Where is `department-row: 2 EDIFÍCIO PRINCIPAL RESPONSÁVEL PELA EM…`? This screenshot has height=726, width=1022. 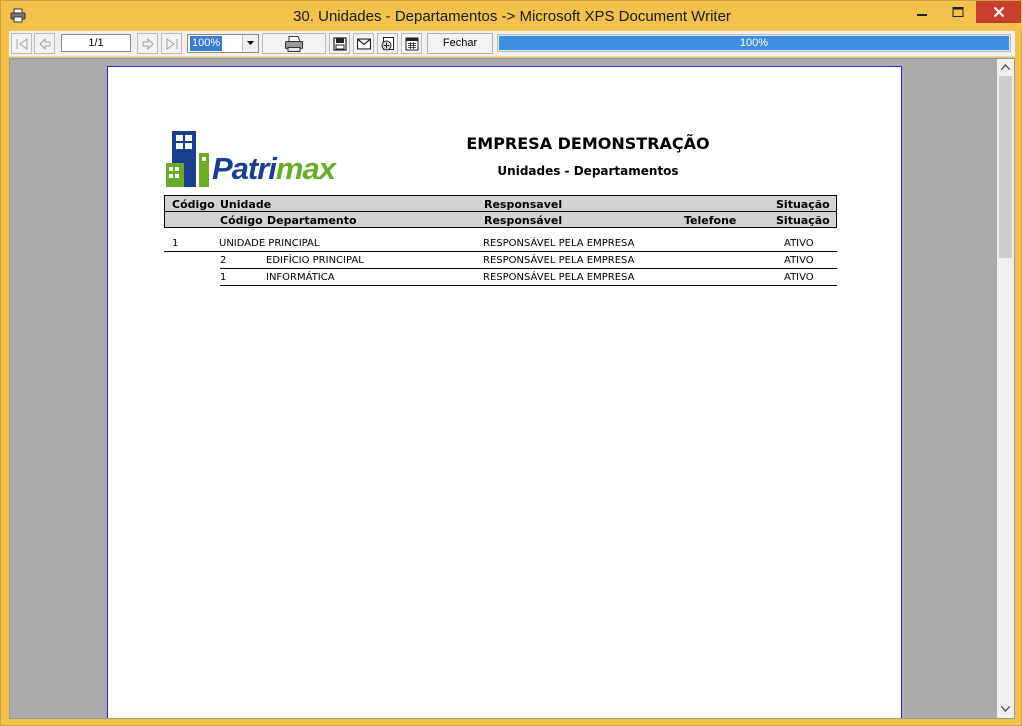 department-row: 2 EDIFÍCIO PRINCIPAL RESPONSÁVEL PELA EM… is located at coordinates (528, 261).